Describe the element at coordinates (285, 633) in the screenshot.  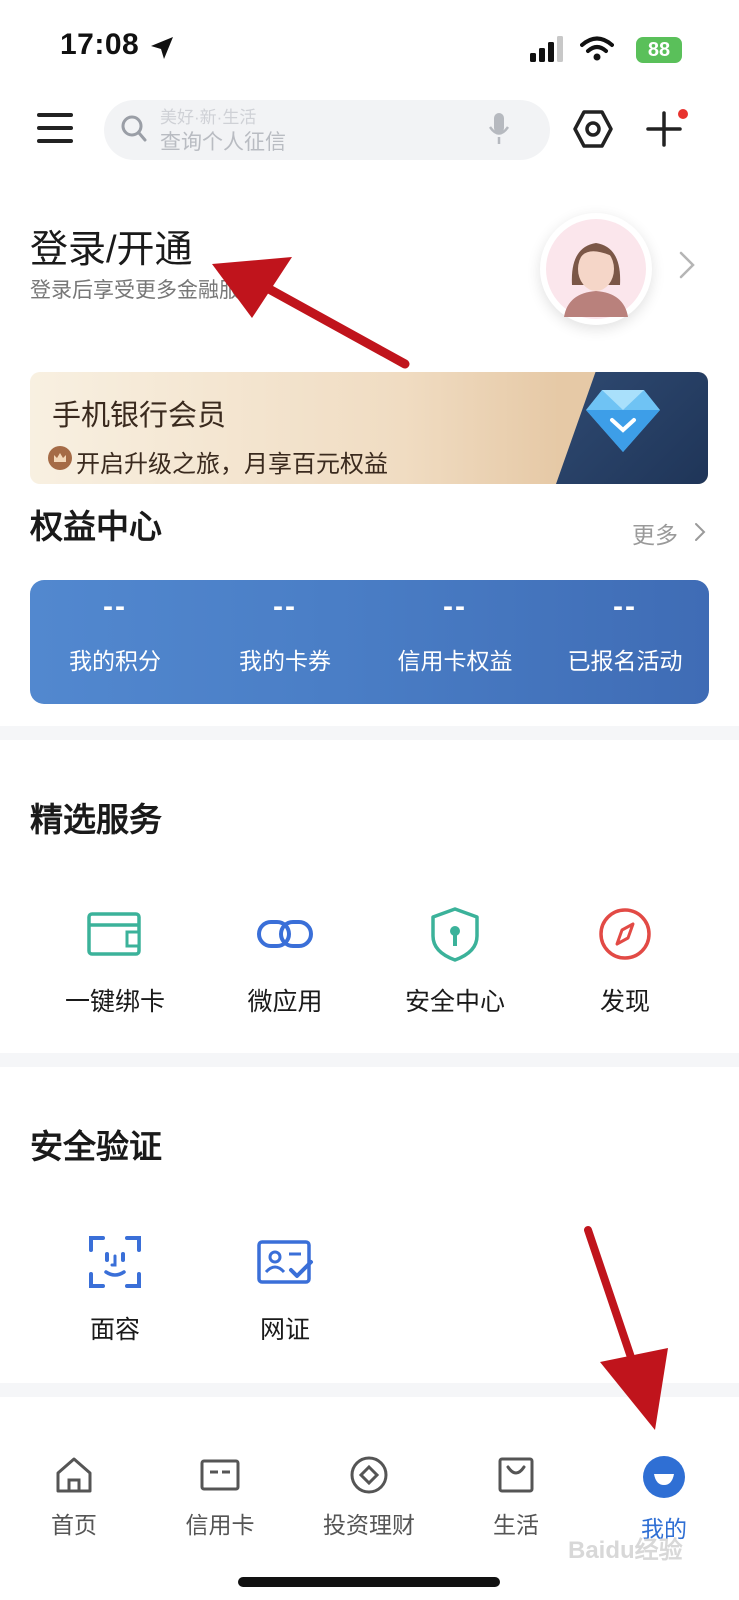
I see `benefit-coupons: -- 我的卡券` at that location.